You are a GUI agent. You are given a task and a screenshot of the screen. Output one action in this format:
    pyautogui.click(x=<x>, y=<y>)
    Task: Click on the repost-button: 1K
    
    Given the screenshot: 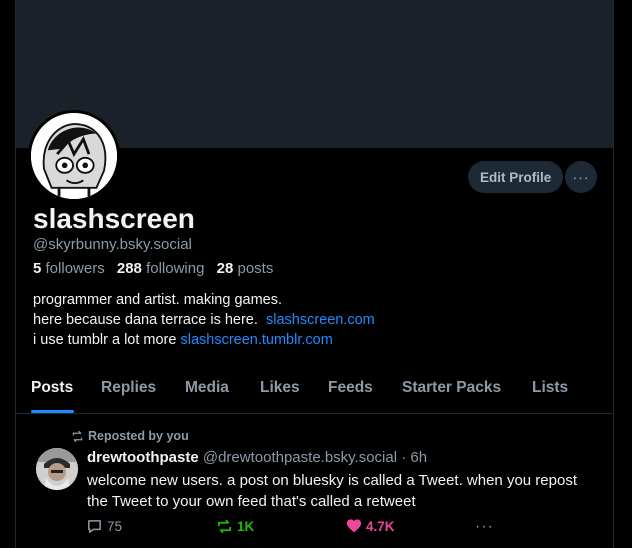 What is the action you would take?
    pyautogui.click(x=235, y=526)
    